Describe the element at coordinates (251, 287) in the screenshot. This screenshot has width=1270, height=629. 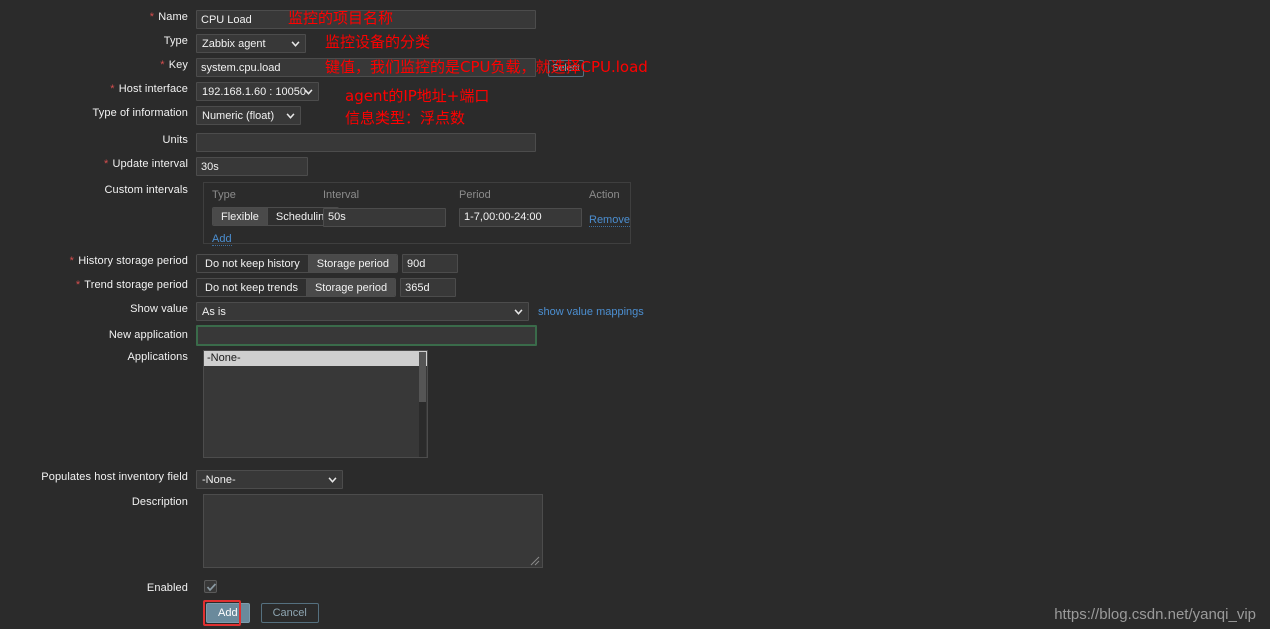
I see `trend-storage-do-not-keep: Do not keep trends` at that location.